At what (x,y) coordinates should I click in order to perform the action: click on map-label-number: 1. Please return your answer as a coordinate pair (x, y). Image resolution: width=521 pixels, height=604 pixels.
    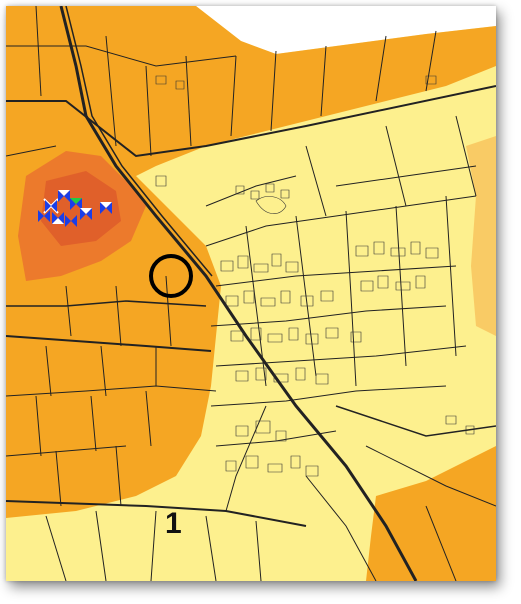
    Looking at the image, I should click on (173, 523).